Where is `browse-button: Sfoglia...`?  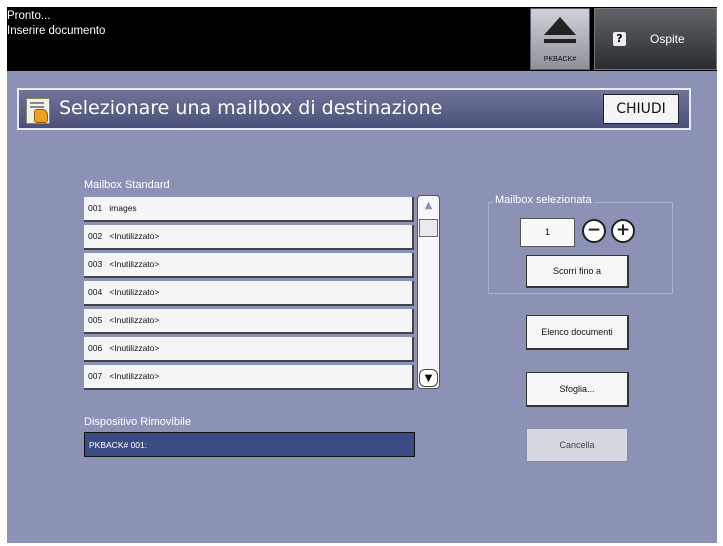
browse-button: Sfoglia... is located at coordinates (577, 389).